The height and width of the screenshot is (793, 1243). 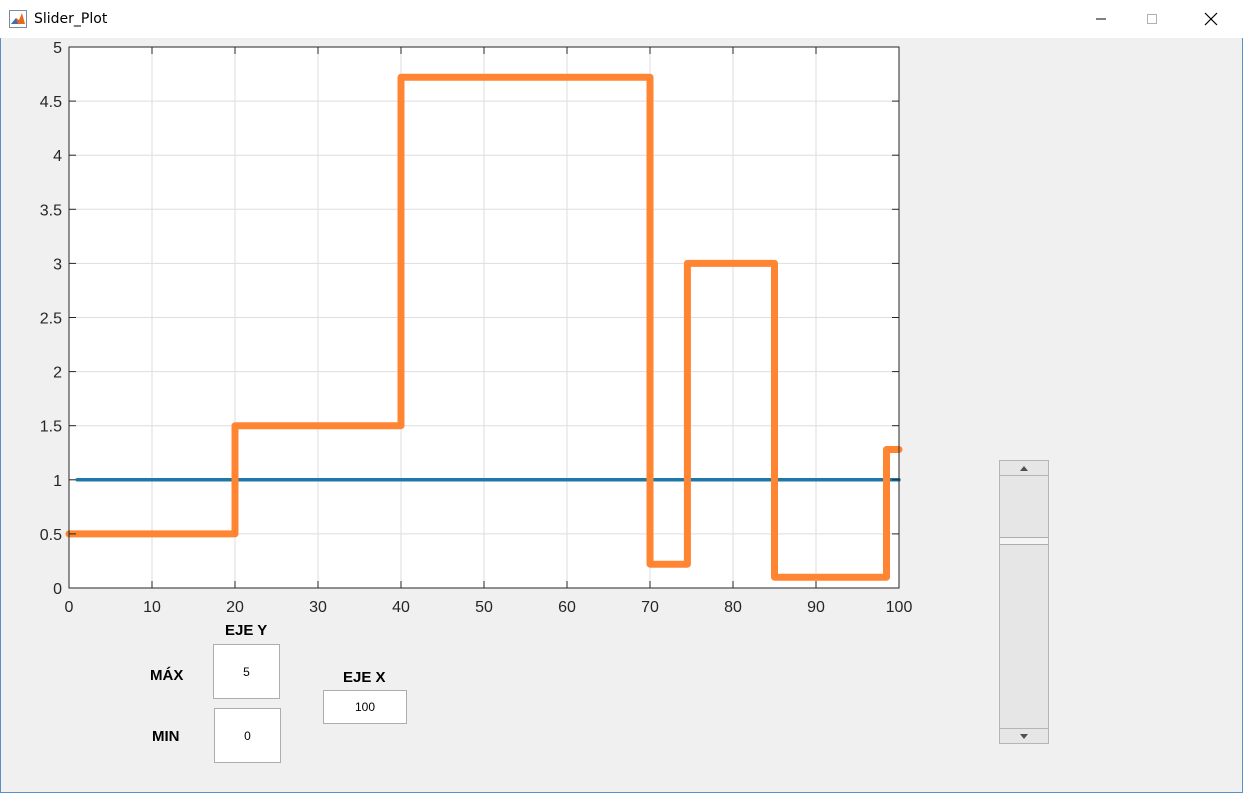 I want to click on maximize-icon, so click(x=1152, y=19).